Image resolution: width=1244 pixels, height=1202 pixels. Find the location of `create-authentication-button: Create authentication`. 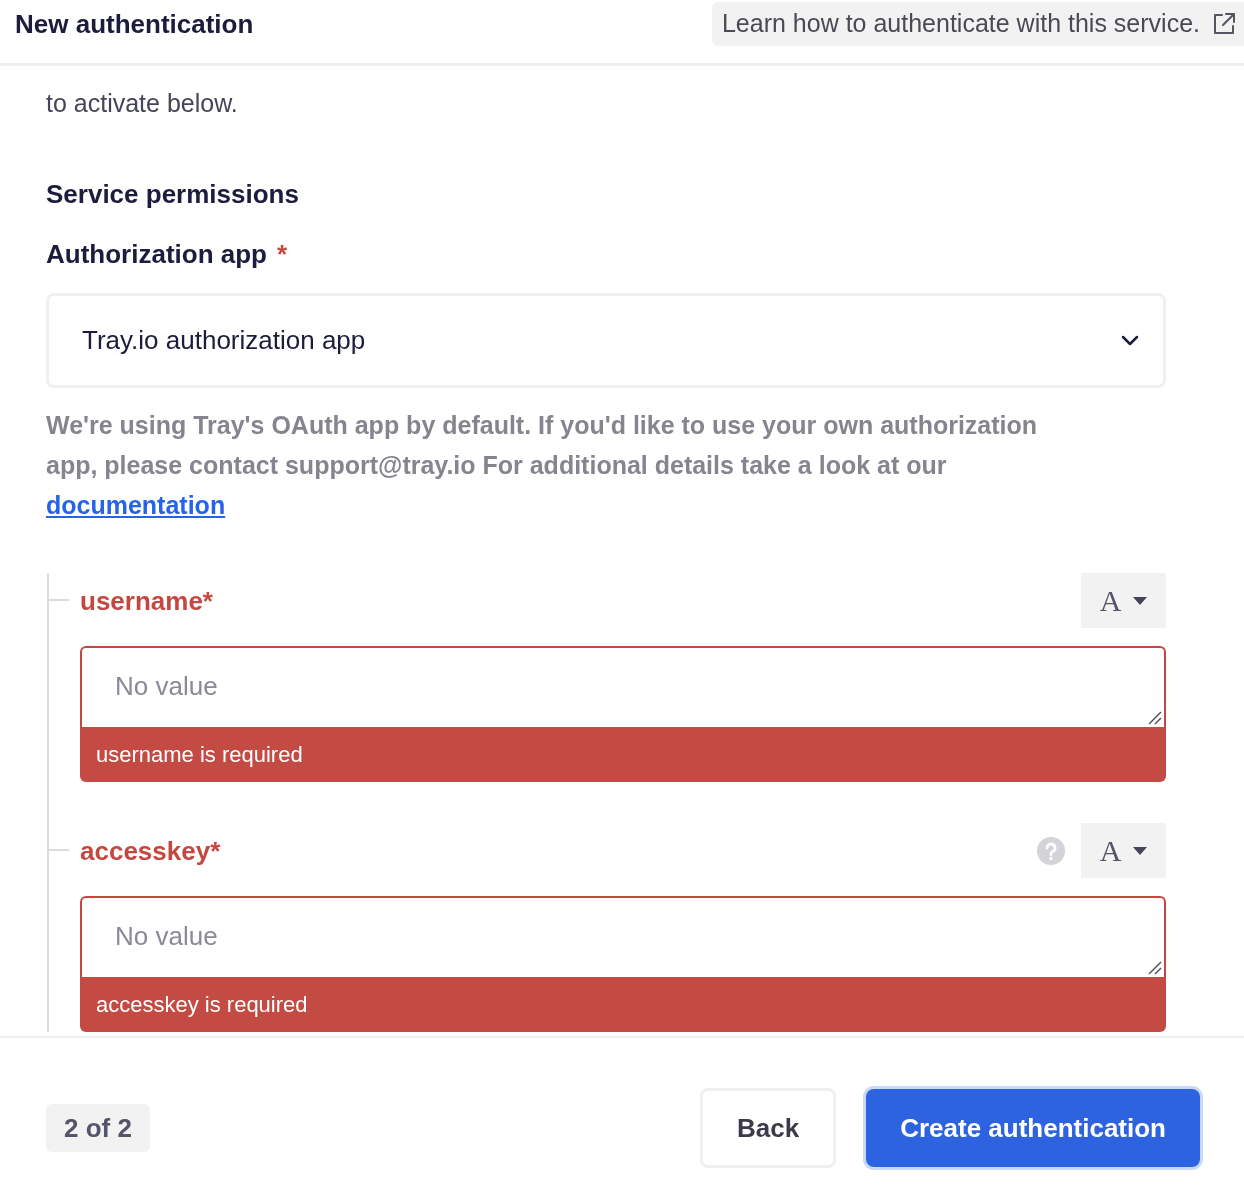

create-authentication-button: Create authentication is located at coordinates (1033, 1128).